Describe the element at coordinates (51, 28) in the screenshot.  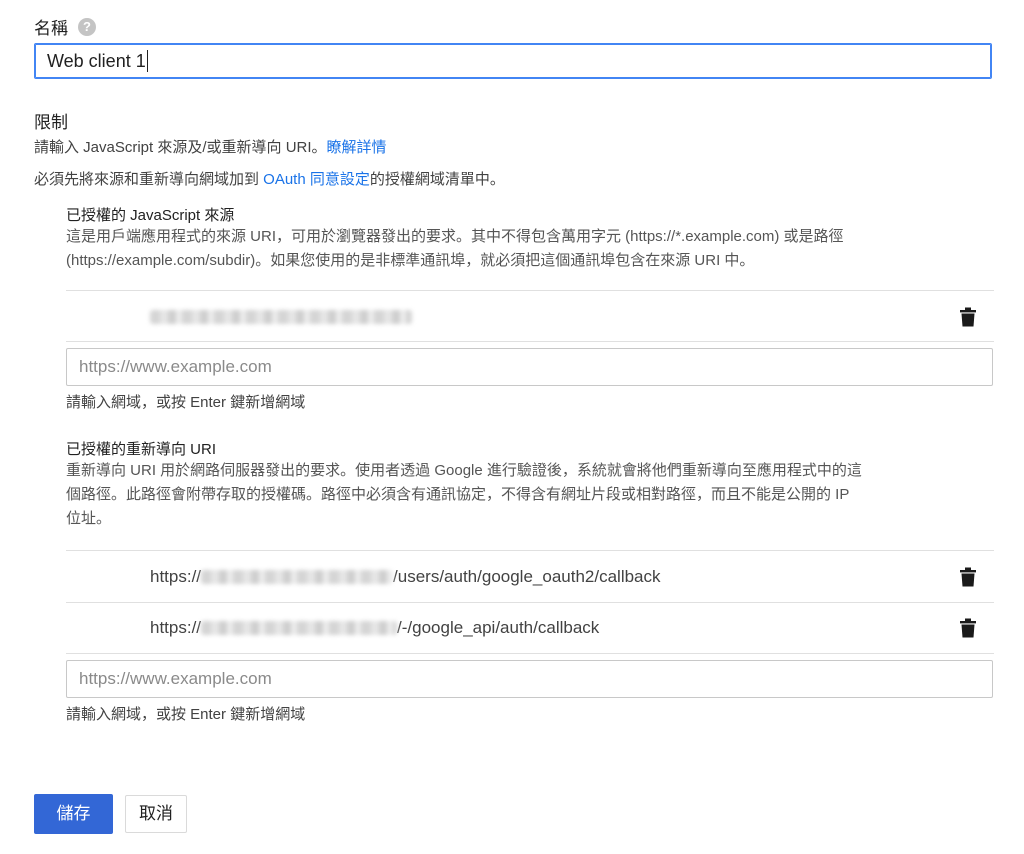
I see `name-label-text: 名稱` at that location.